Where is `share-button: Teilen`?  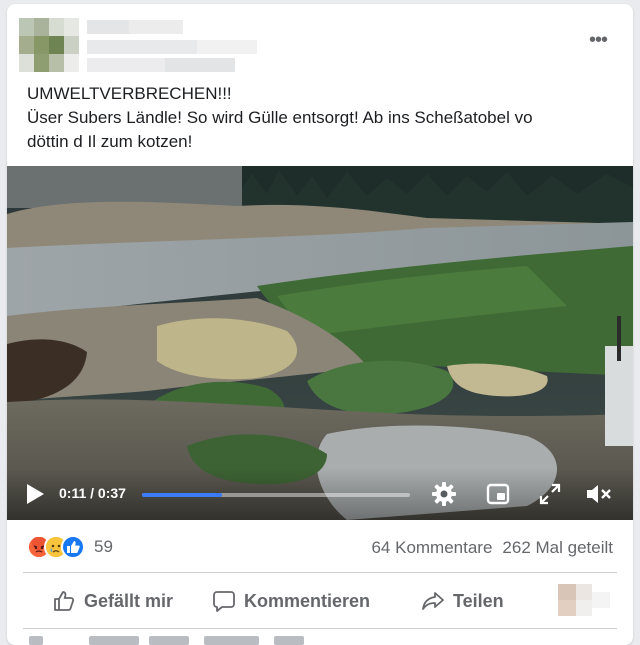 share-button: Teilen is located at coordinates (462, 601).